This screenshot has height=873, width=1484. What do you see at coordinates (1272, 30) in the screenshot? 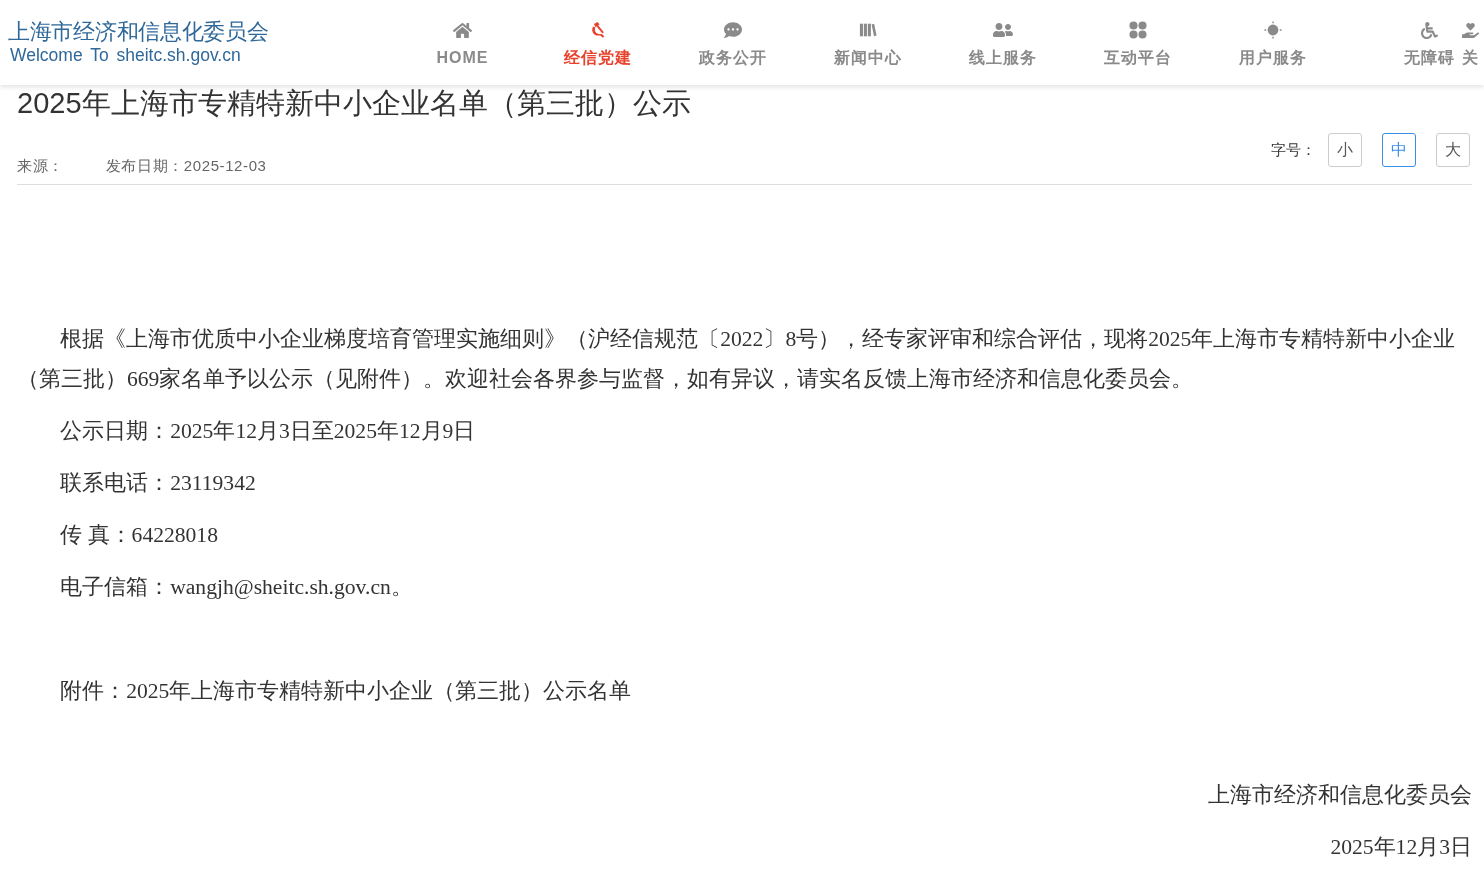
I see `sun-icon` at bounding box center [1272, 30].